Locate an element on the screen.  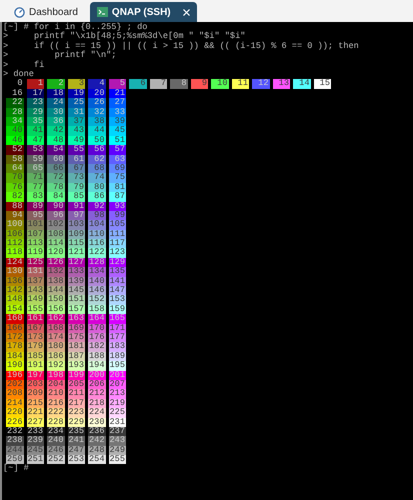
color-swatch: 190 is located at coordinates (15, 366).